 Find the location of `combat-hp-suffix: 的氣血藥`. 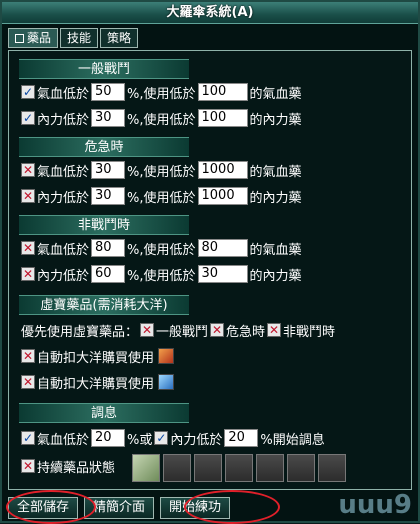

combat-hp-suffix: 的氣血藥 is located at coordinates (275, 94).